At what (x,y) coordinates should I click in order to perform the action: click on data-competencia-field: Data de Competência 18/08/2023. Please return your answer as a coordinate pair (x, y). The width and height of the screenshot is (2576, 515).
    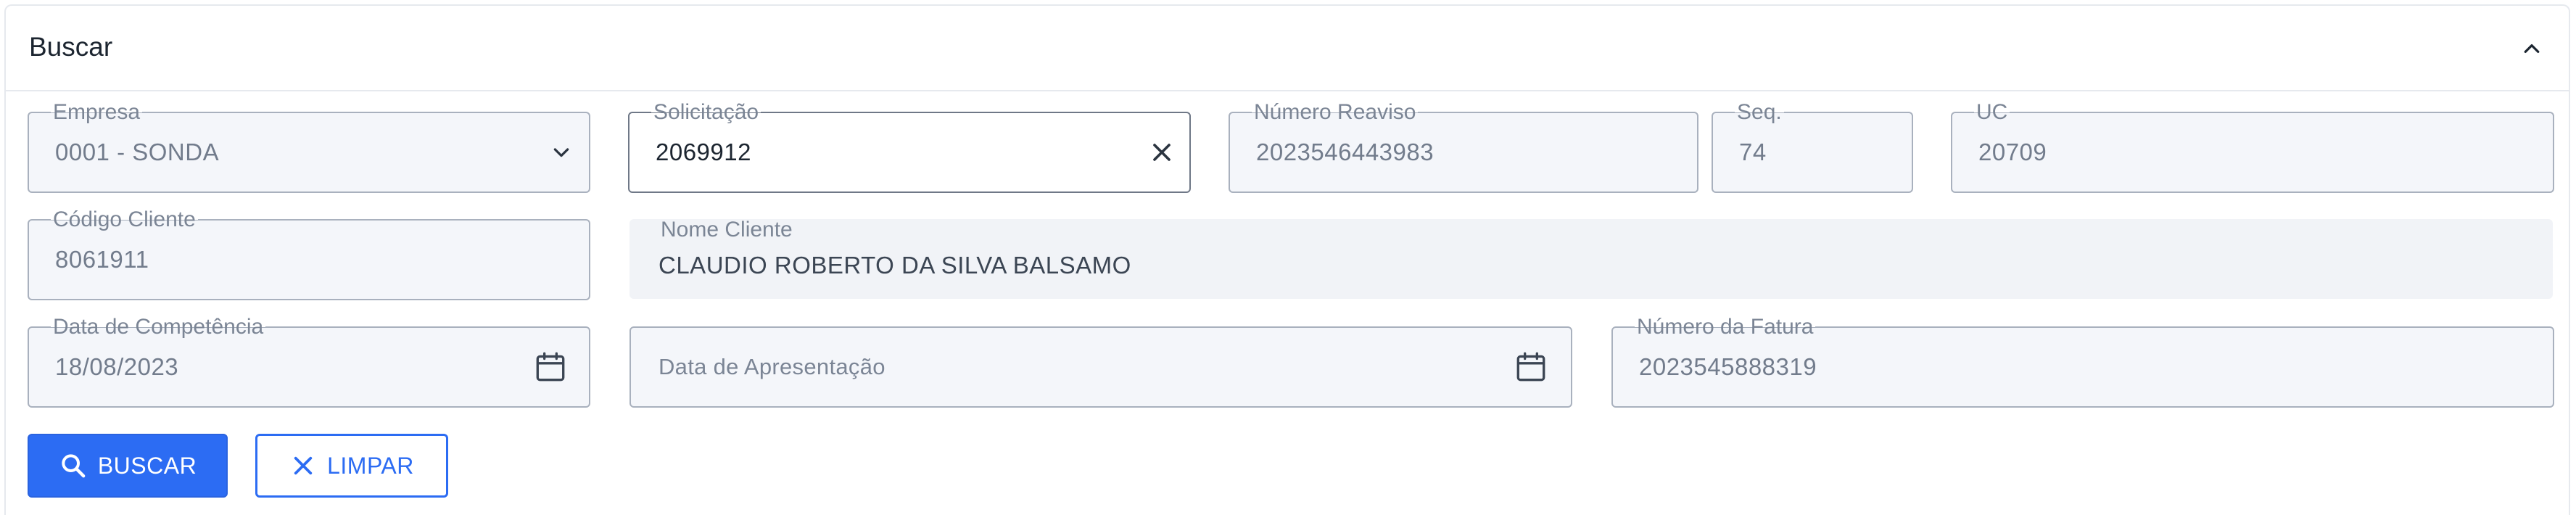
    Looking at the image, I should click on (309, 362).